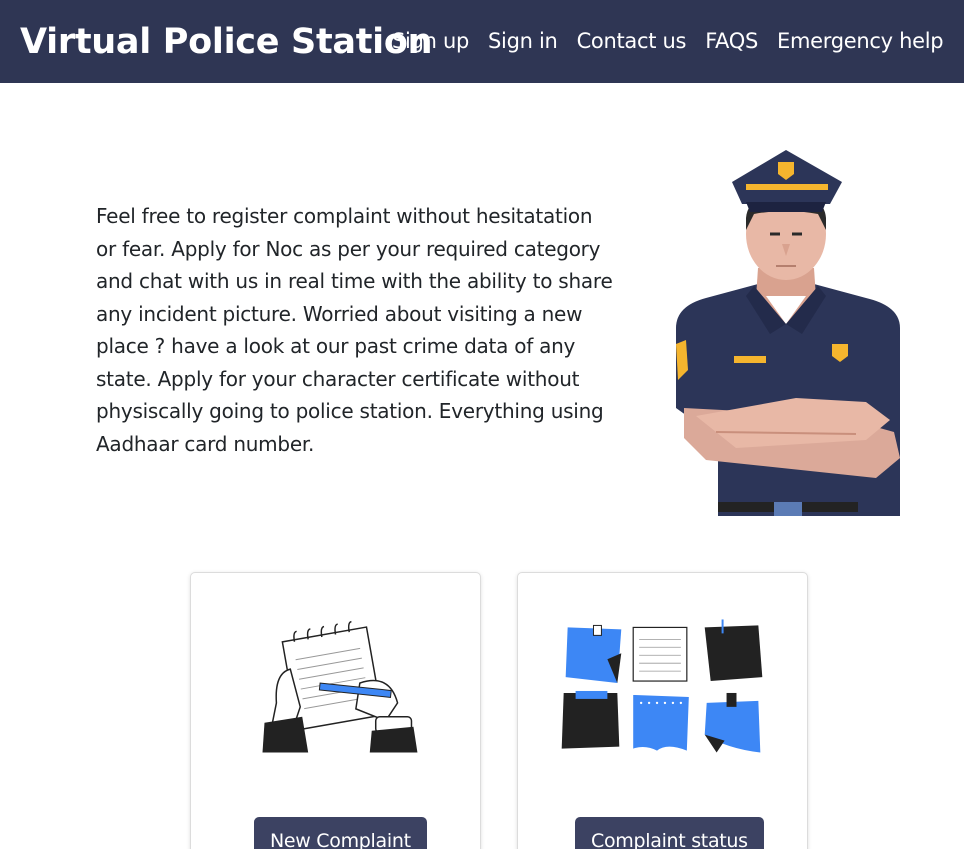  I want to click on new-complaint-button: New Complaint, so click(340, 833).